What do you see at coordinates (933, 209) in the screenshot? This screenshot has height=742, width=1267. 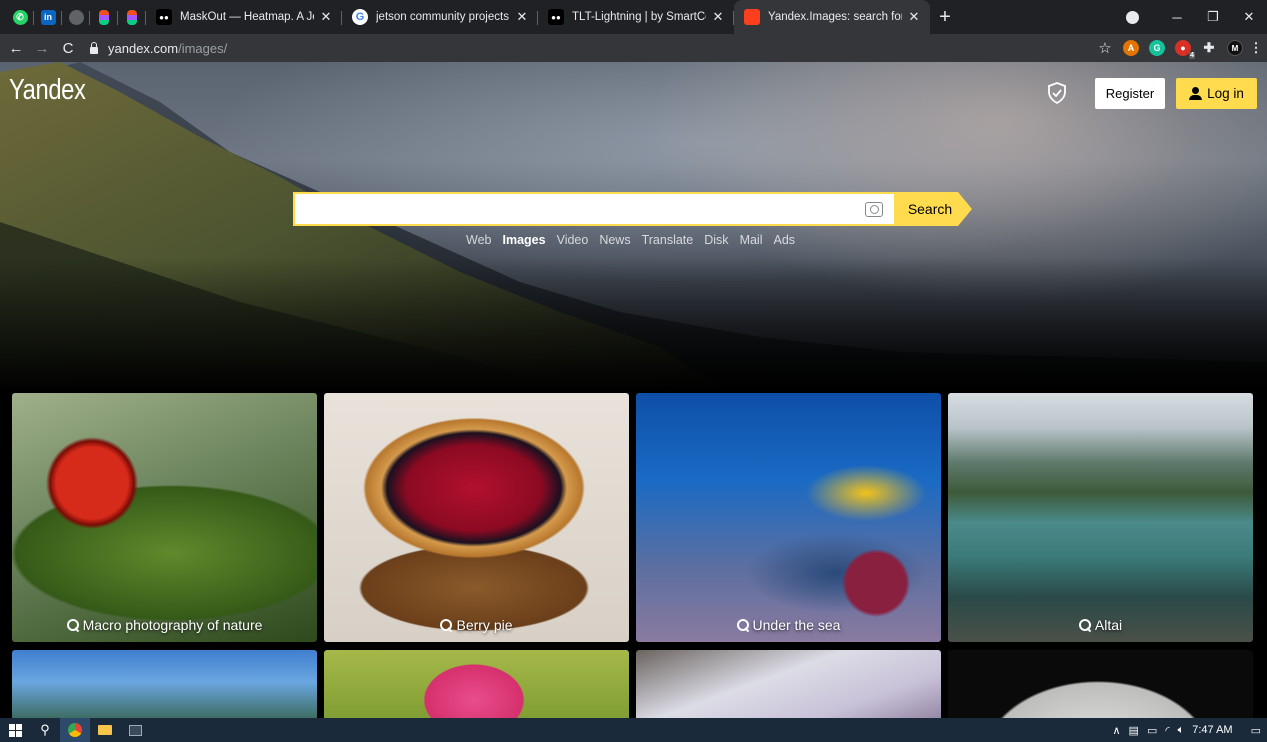 I see `search-button: Search` at bounding box center [933, 209].